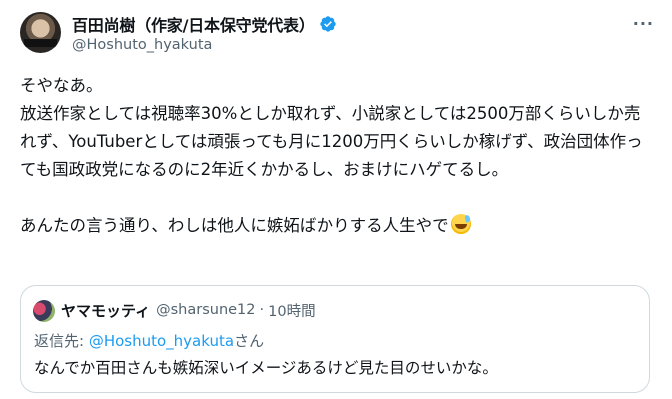  I want to click on reply-mention-link: @Hoshuto_hyakuta, so click(161, 341).